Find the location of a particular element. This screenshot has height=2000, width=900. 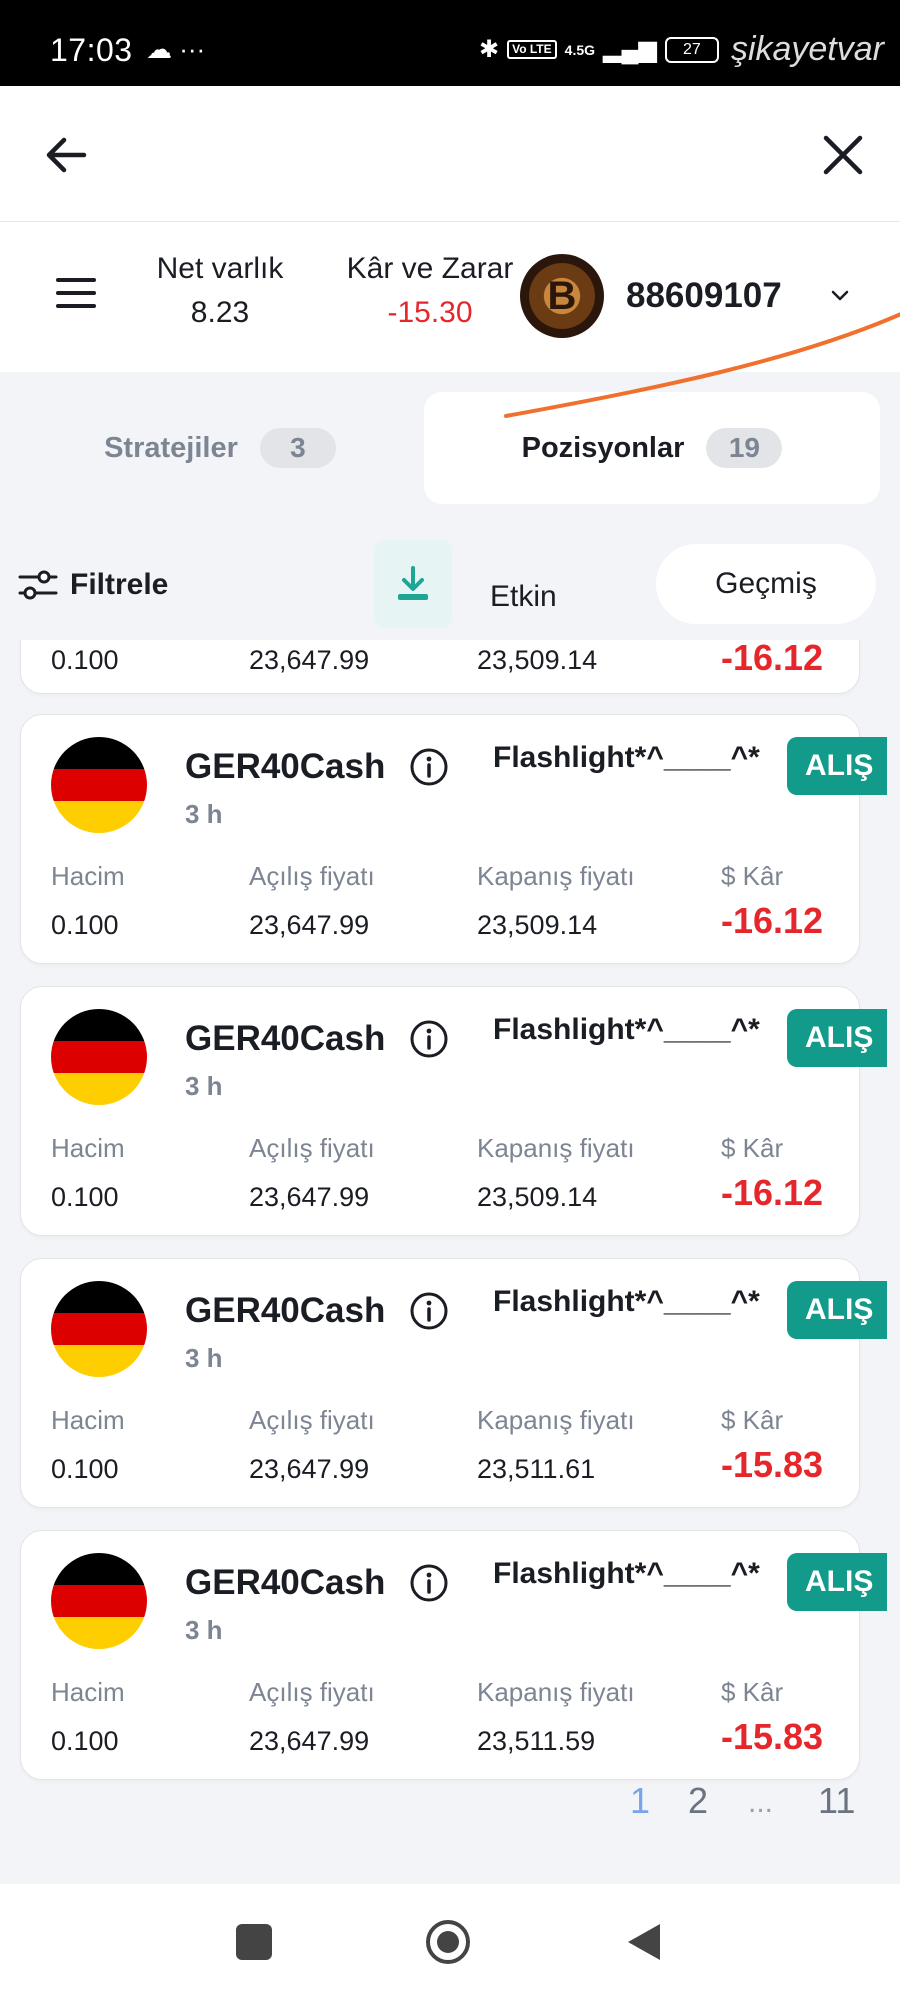

tab-strategies: Stratejiler 3 is located at coordinates (220, 448).